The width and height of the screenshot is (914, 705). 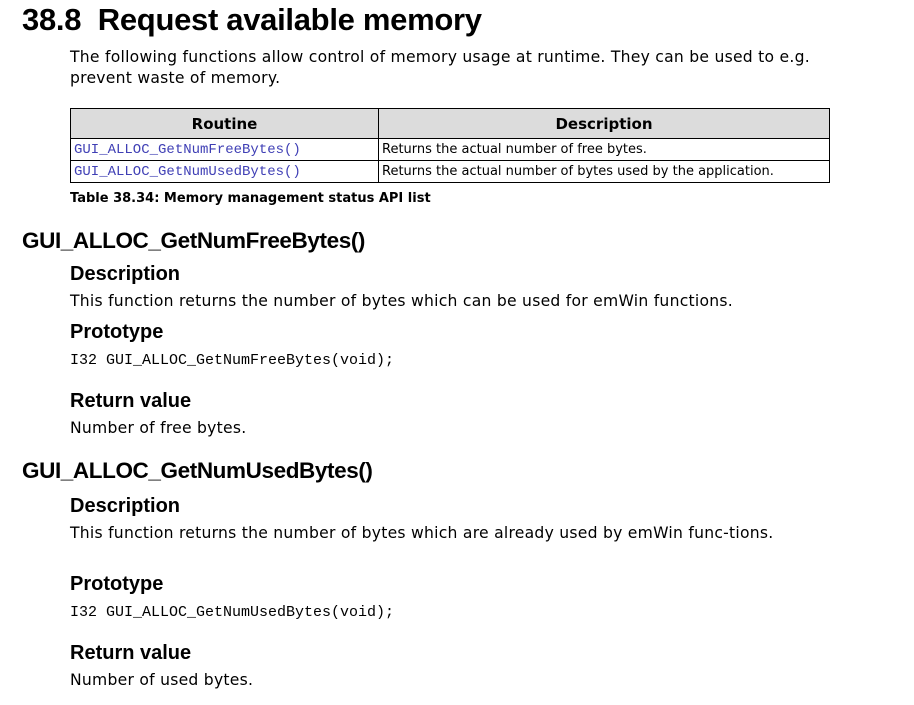 I want to click on column-header-routine: Routine, so click(x=224, y=123).